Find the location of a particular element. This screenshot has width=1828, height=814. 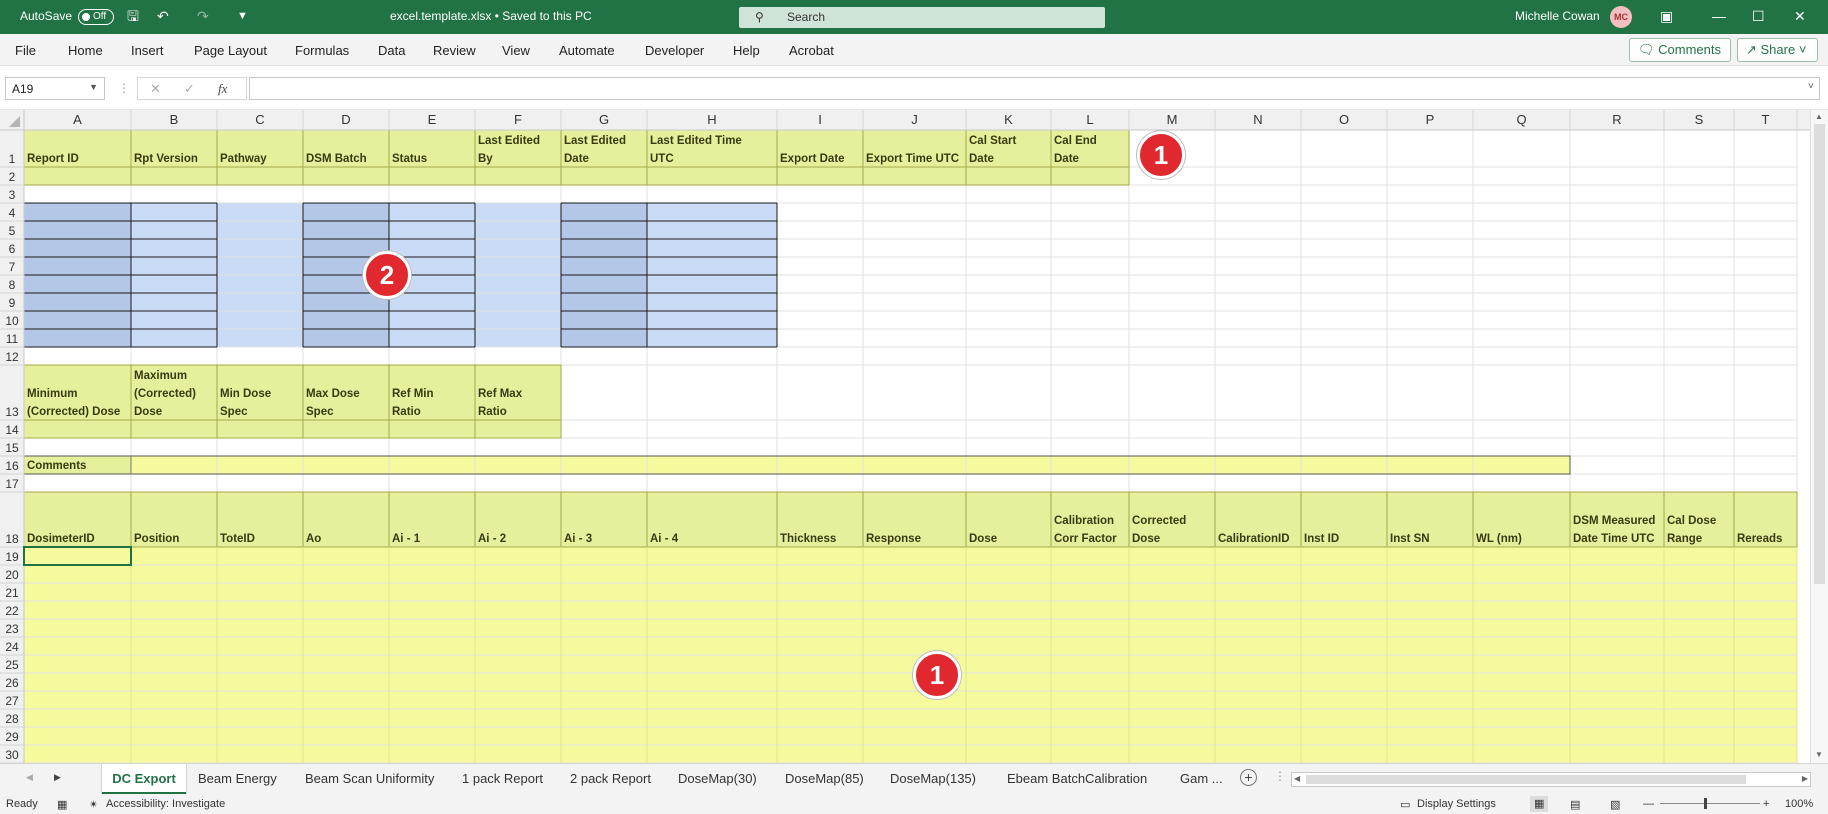

sheet-tab: DoseMap(30) is located at coordinates (717, 779).